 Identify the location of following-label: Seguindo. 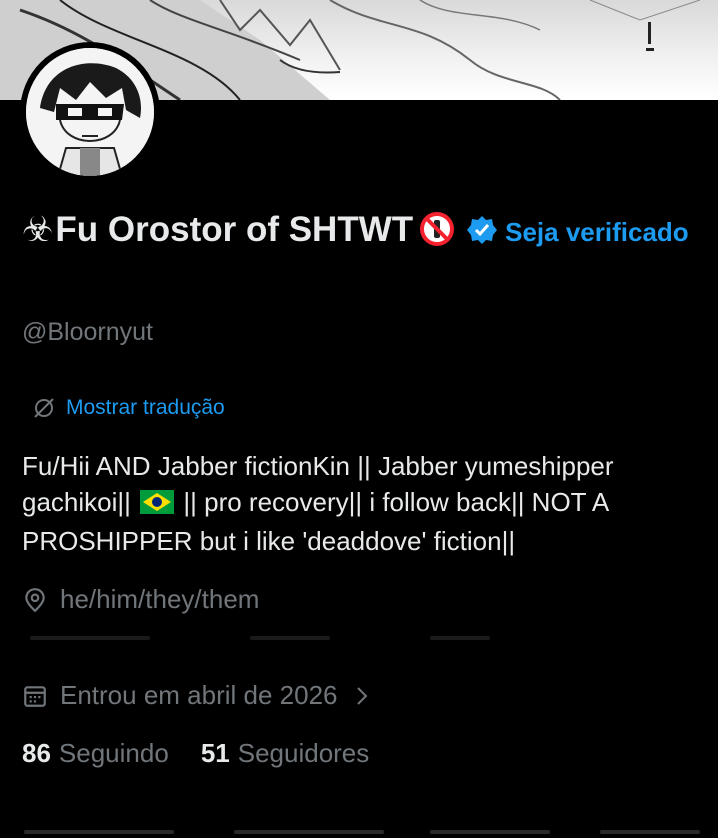
(113, 753).